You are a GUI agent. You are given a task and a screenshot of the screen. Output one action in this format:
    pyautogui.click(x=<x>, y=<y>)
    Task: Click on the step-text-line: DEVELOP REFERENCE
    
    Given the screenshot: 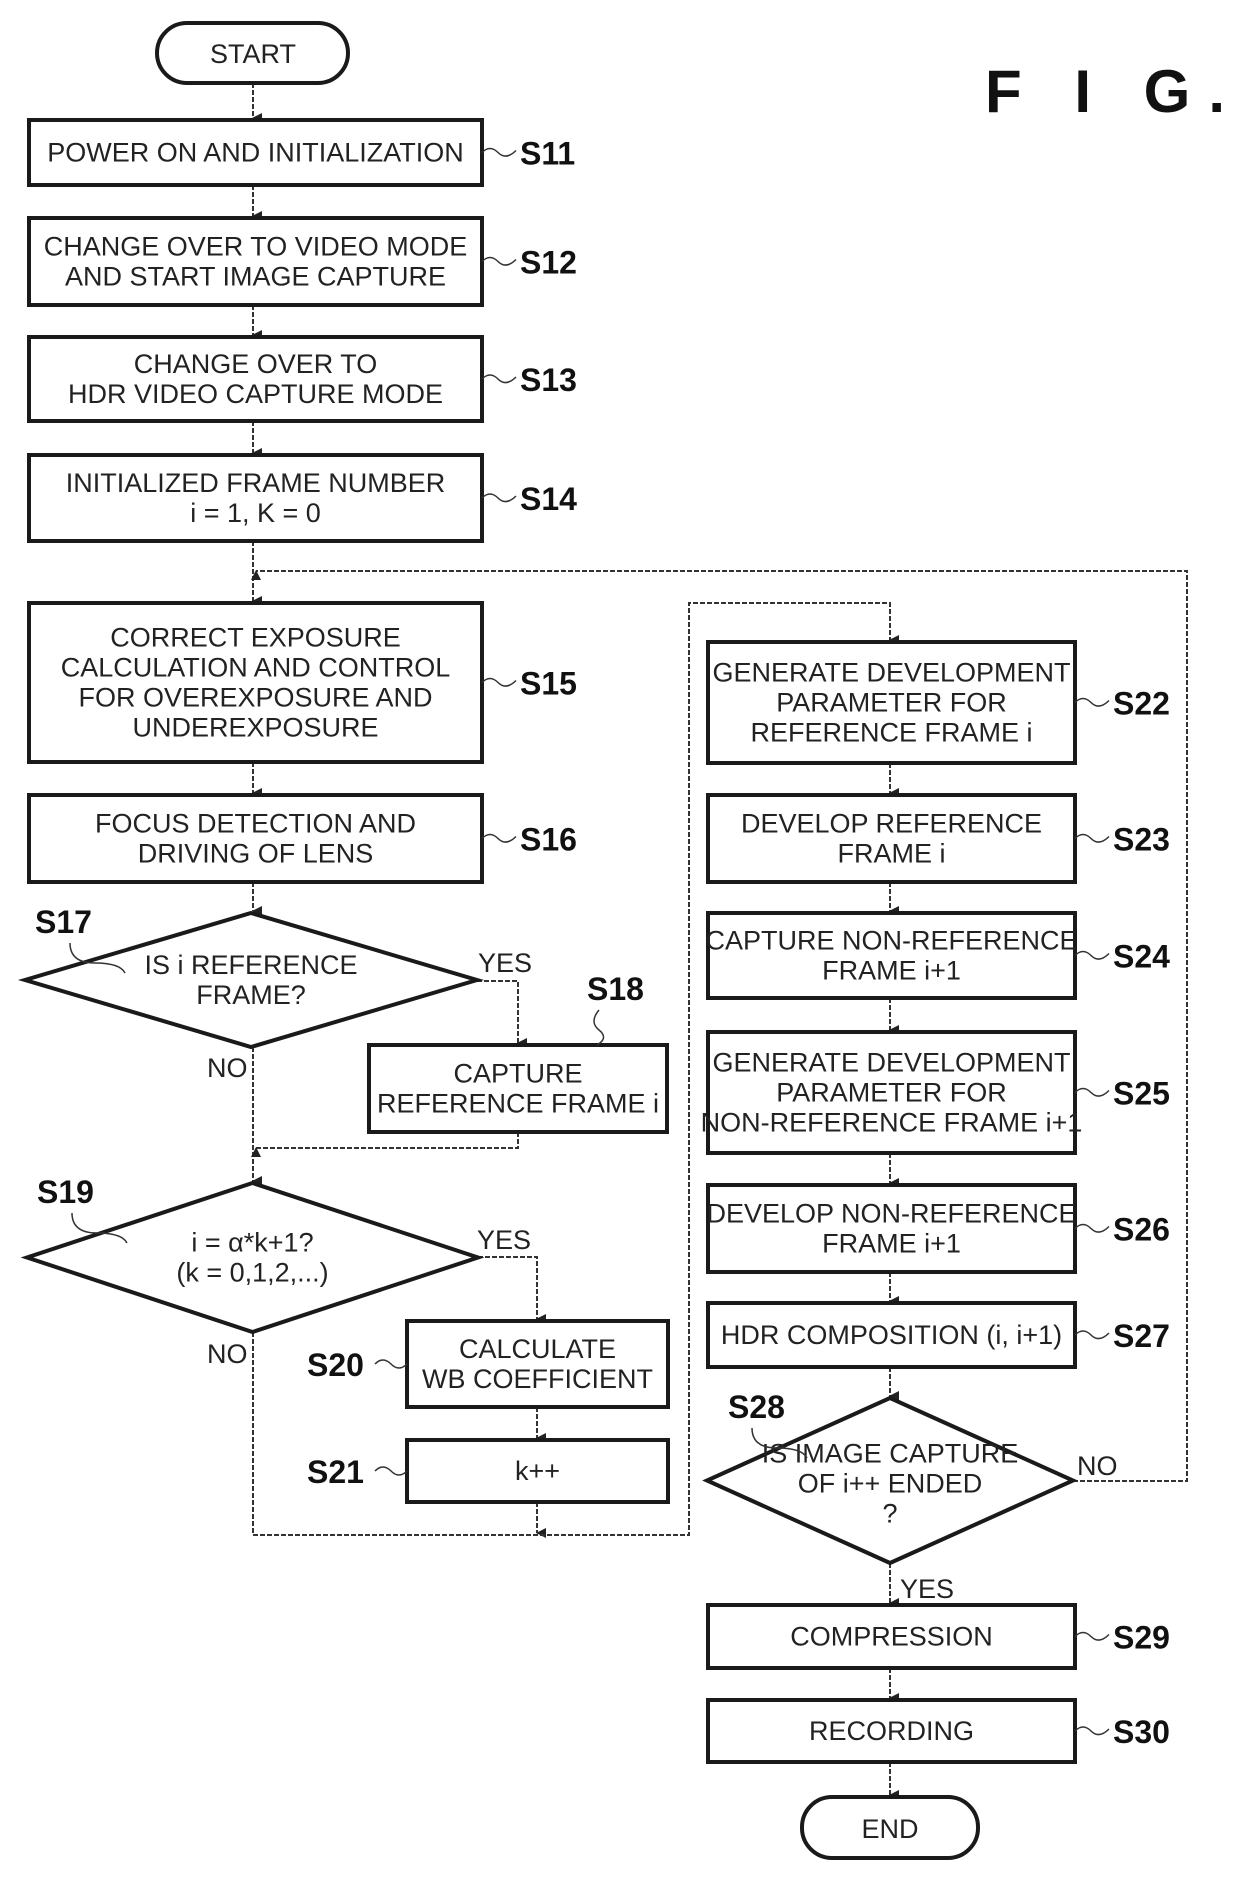 What is the action you would take?
    pyautogui.click(x=891, y=824)
    